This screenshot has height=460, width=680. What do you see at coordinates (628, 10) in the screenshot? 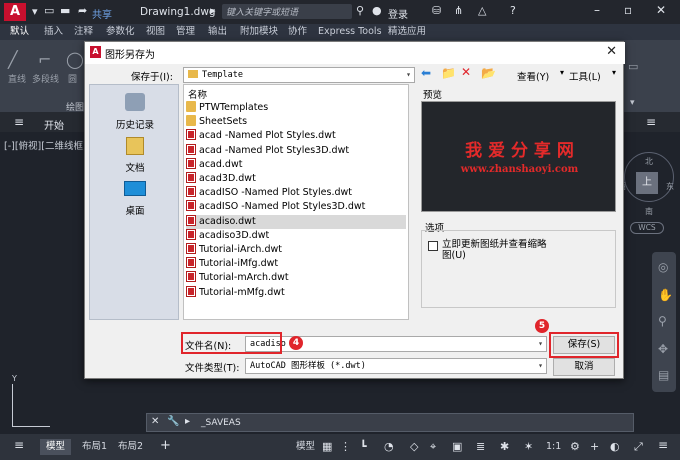
I see `maximize-icon: ▫` at bounding box center [628, 10].